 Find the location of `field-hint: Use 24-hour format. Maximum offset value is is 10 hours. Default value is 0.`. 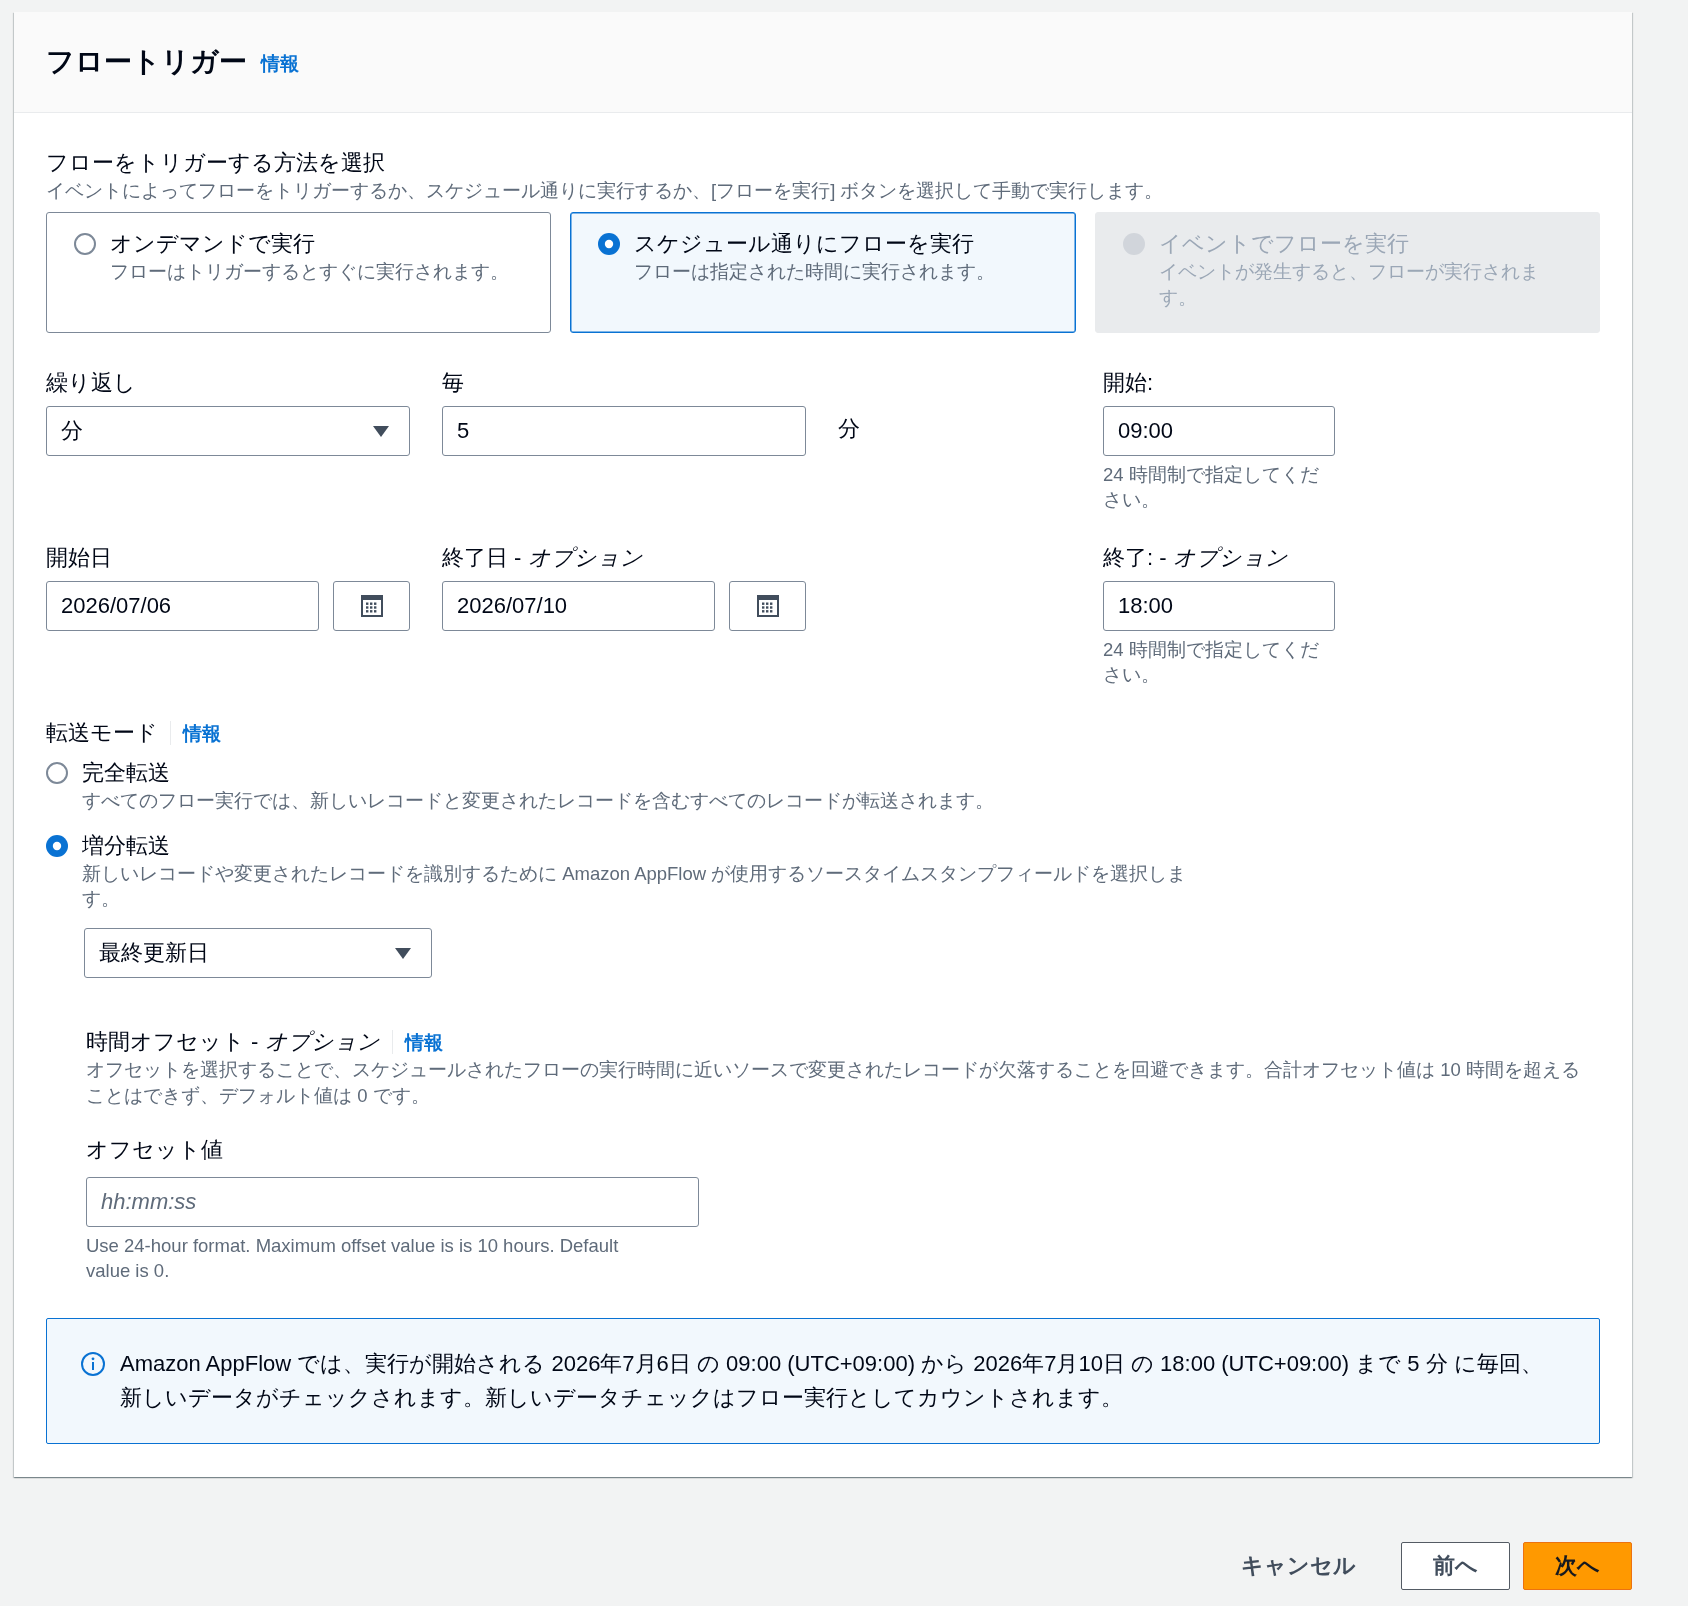

field-hint: Use 24-hour format. Maximum offset value is is 10 hours. Default value is 0. is located at coordinates (353, 1258).